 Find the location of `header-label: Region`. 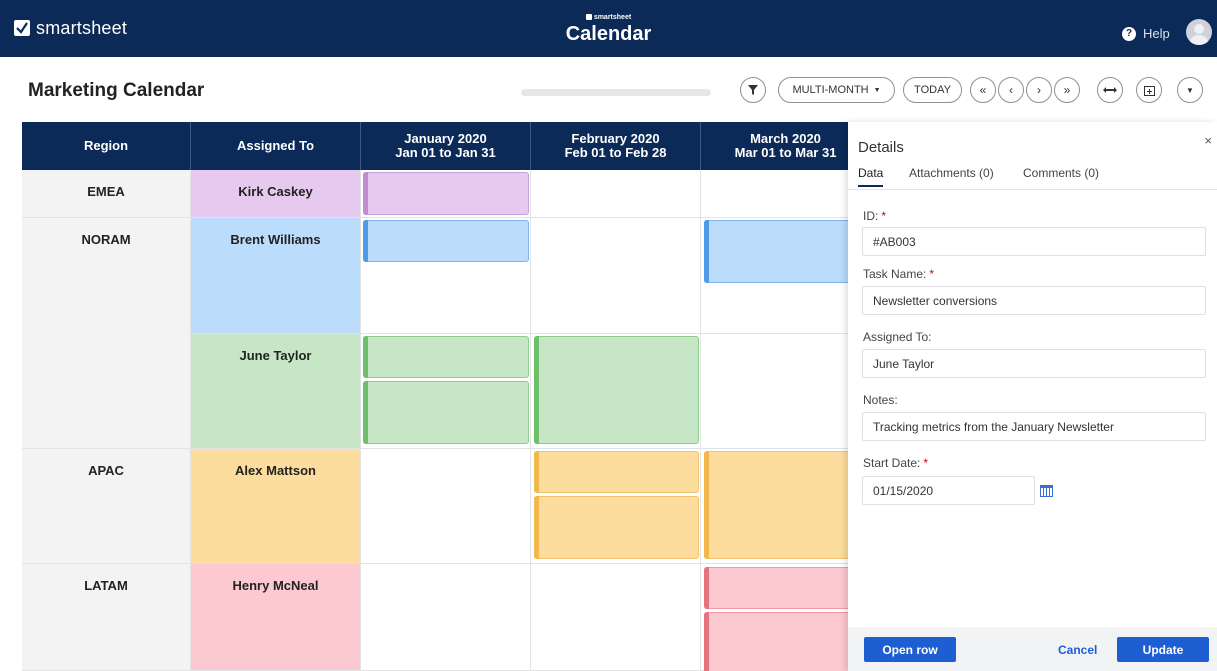

header-label: Region is located at coordinates (106, 145).